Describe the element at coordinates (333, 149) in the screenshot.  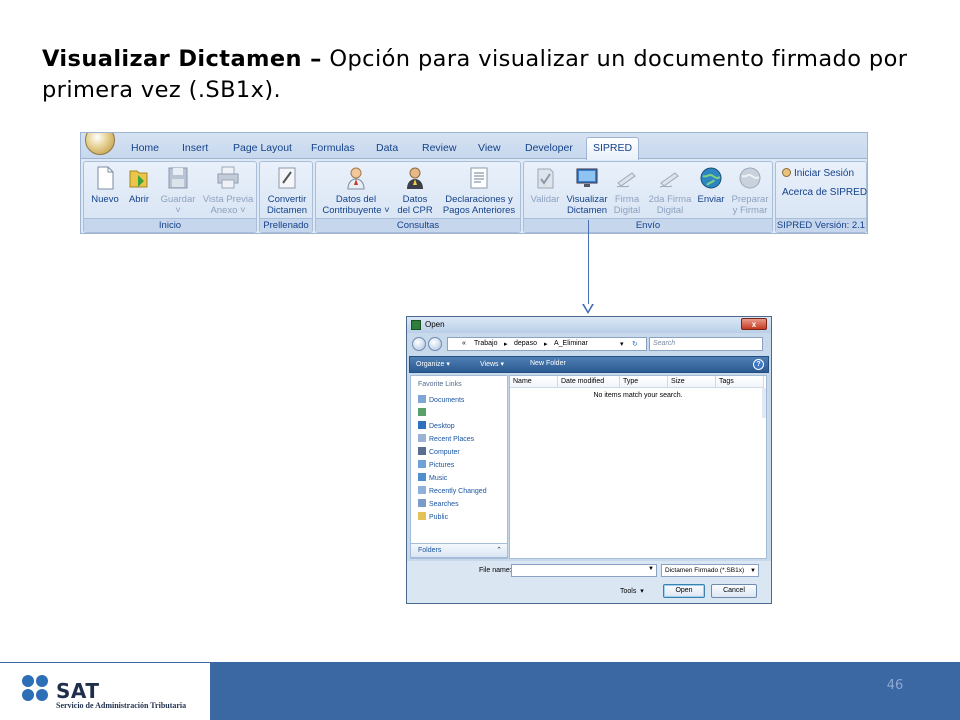
I see `tab-formulas: Formulas` at that location.